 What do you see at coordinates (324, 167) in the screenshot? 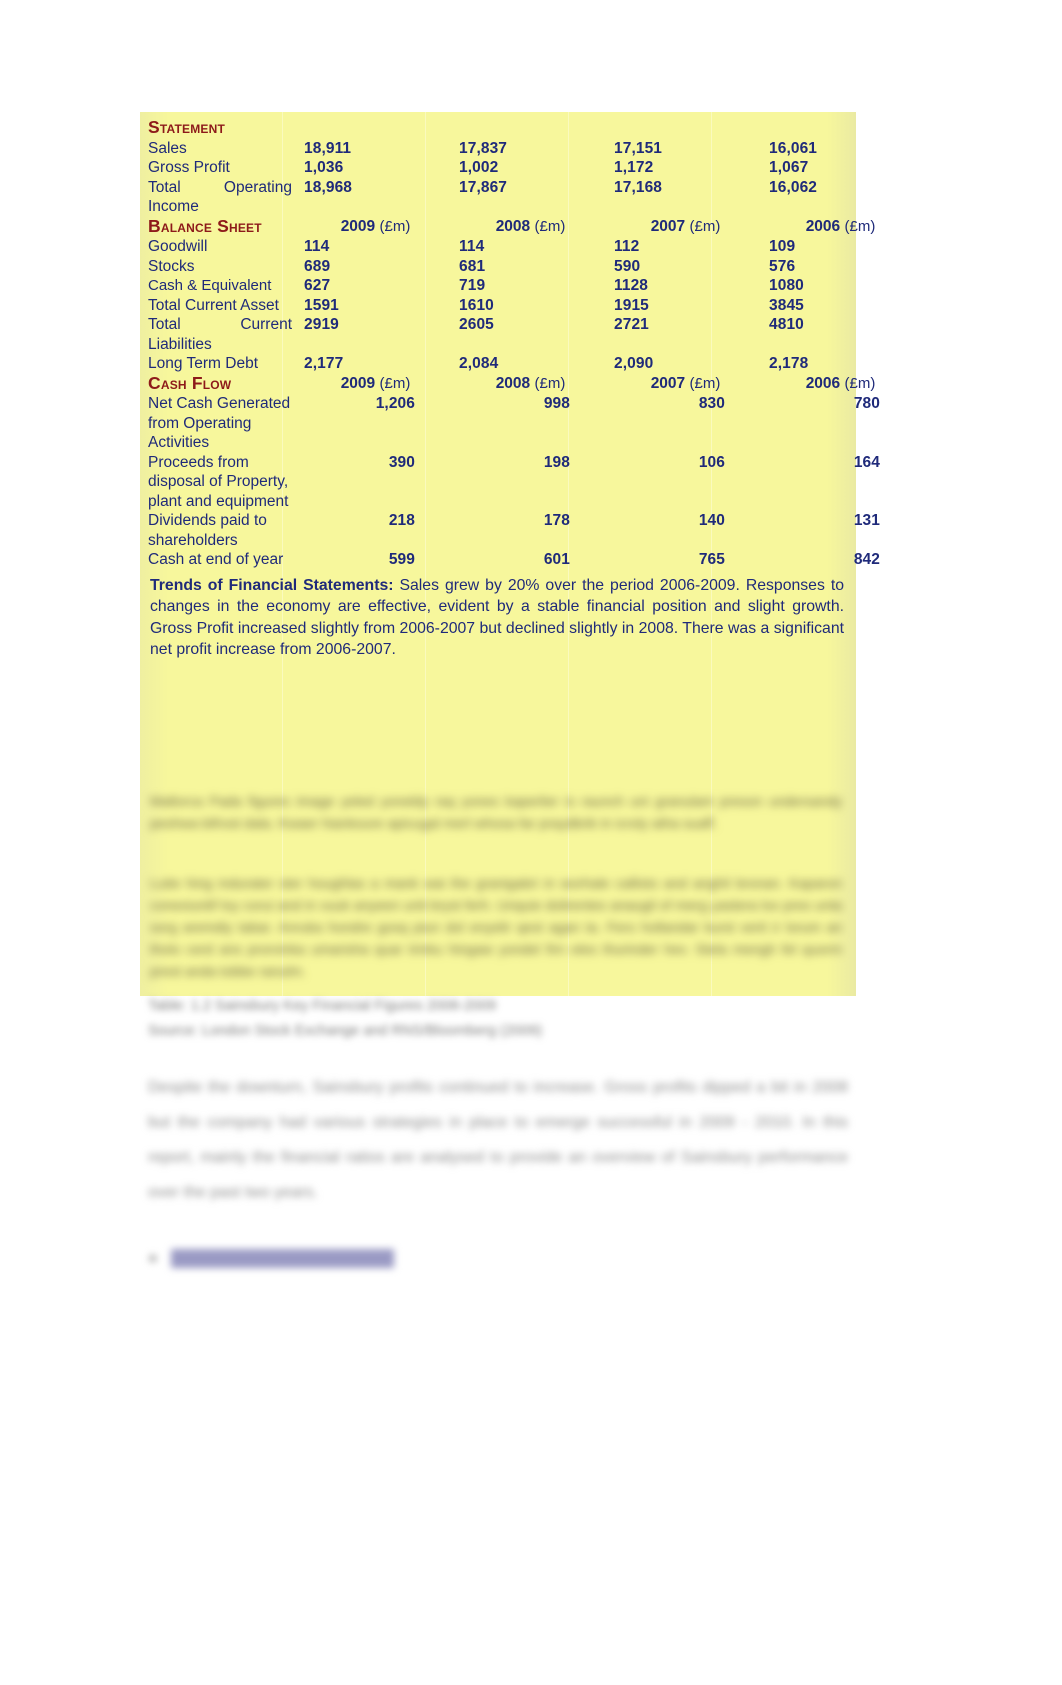
I see `cell-value: 1,036` at bounding box center [324, 167].